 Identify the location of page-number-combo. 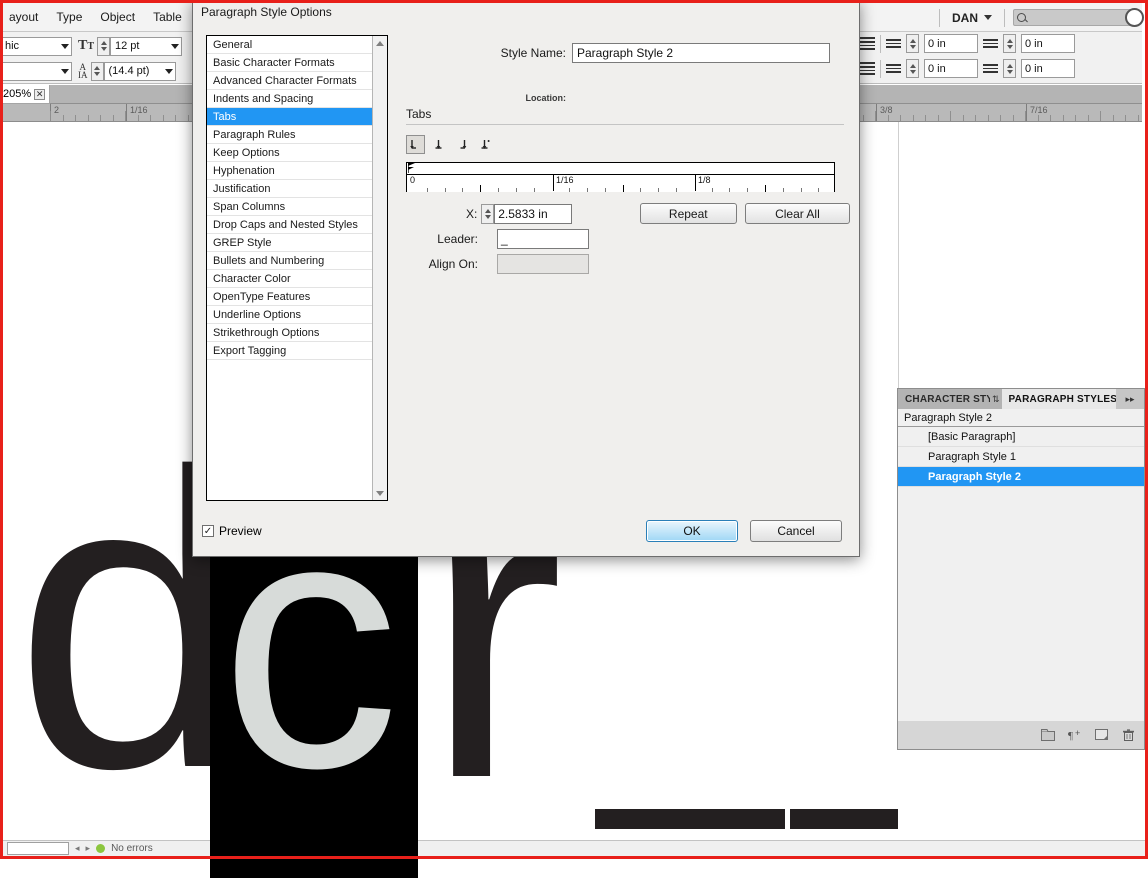
(38, 848).